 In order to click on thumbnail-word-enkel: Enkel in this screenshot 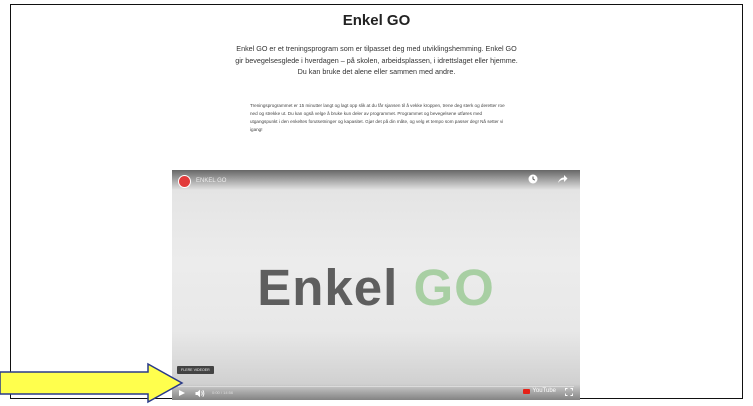, I will do `click(328, 287)`.